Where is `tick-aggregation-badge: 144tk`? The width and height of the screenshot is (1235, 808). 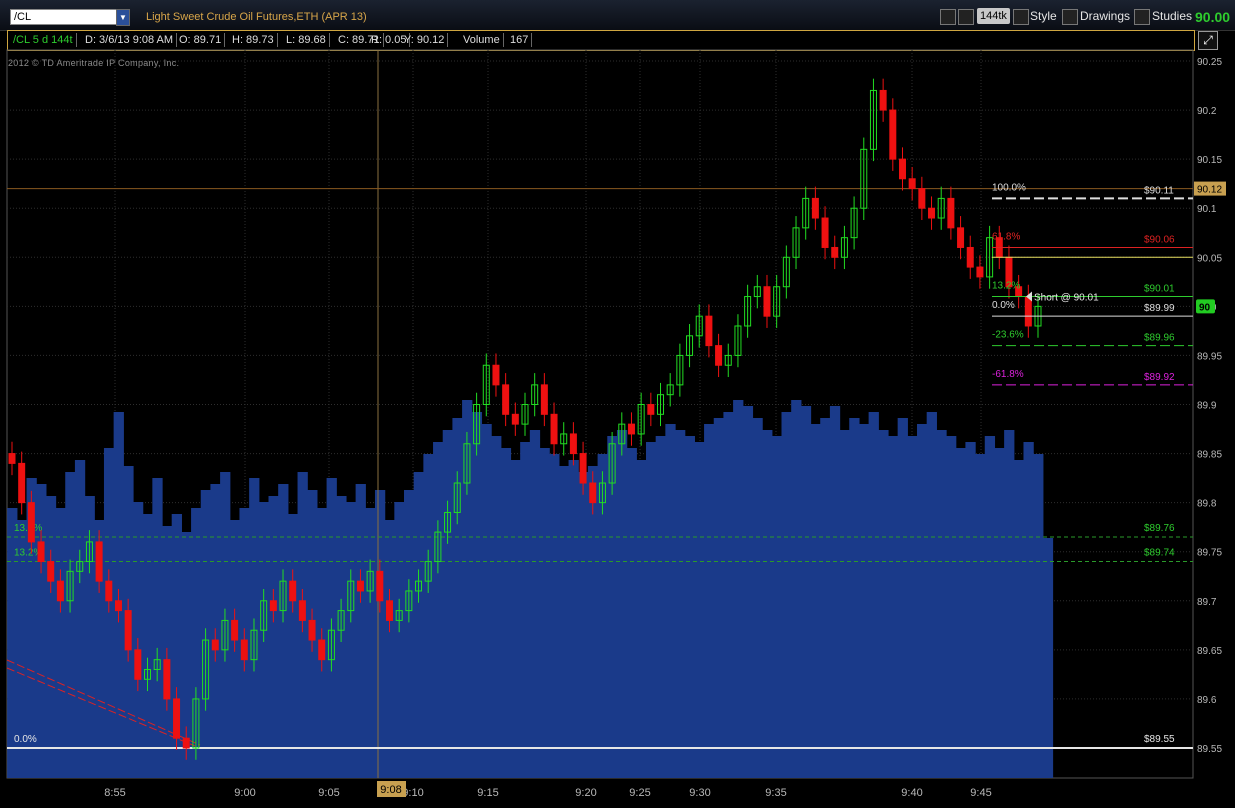
tick-aggregation-badge: 144tk is located at coordinates (993, 16).